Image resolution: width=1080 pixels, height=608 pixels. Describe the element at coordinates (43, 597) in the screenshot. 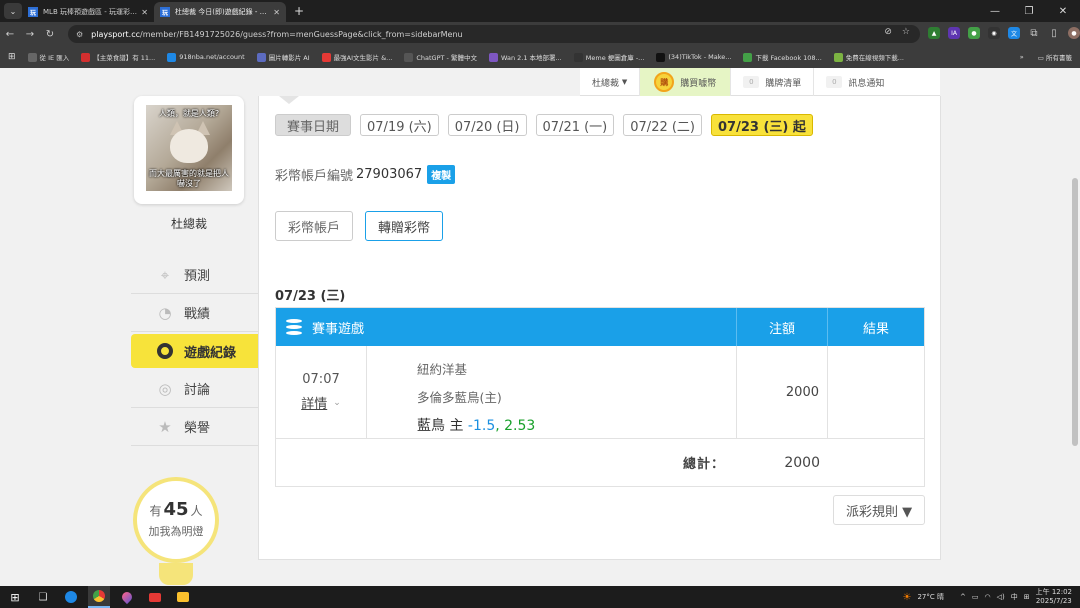

I see `task-view-icon: ❑` at that location.